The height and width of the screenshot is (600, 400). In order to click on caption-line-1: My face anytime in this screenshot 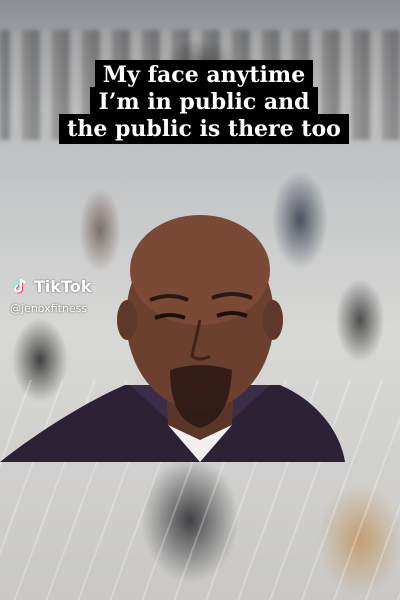, I will do `click(204, 75)`.